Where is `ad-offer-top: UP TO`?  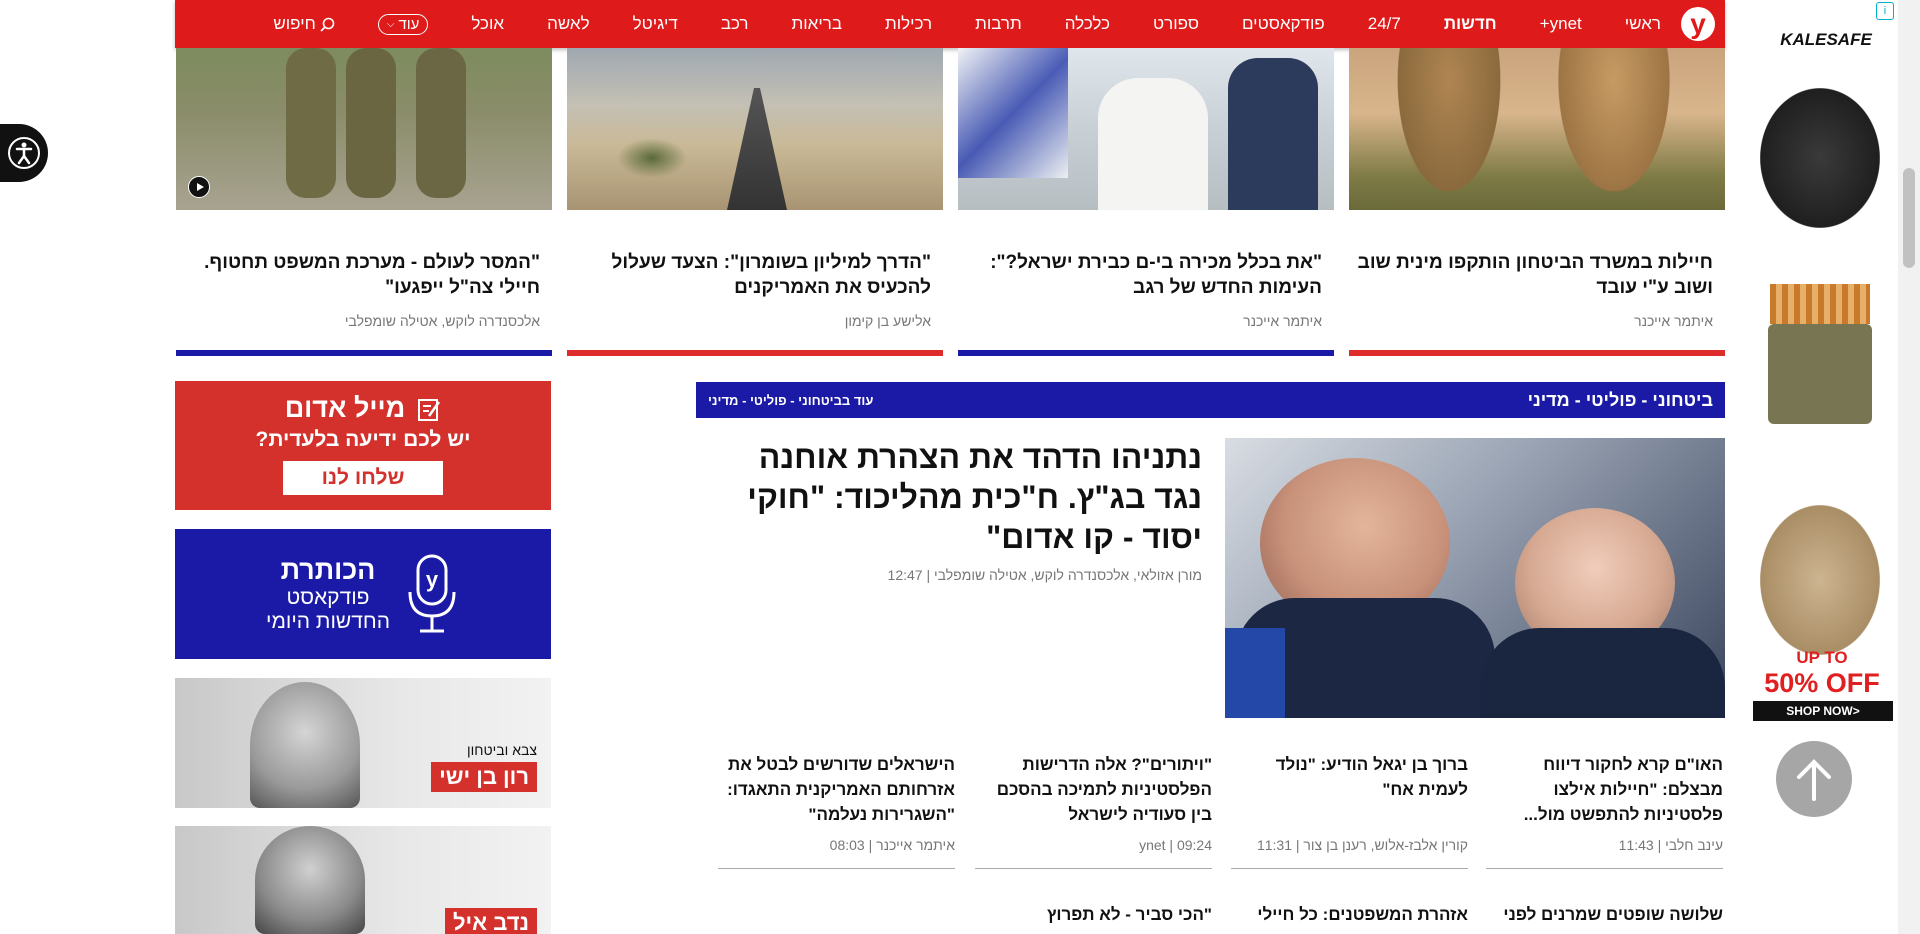
ad-offer-top: UP TO is located at coordinates (1822, 657).